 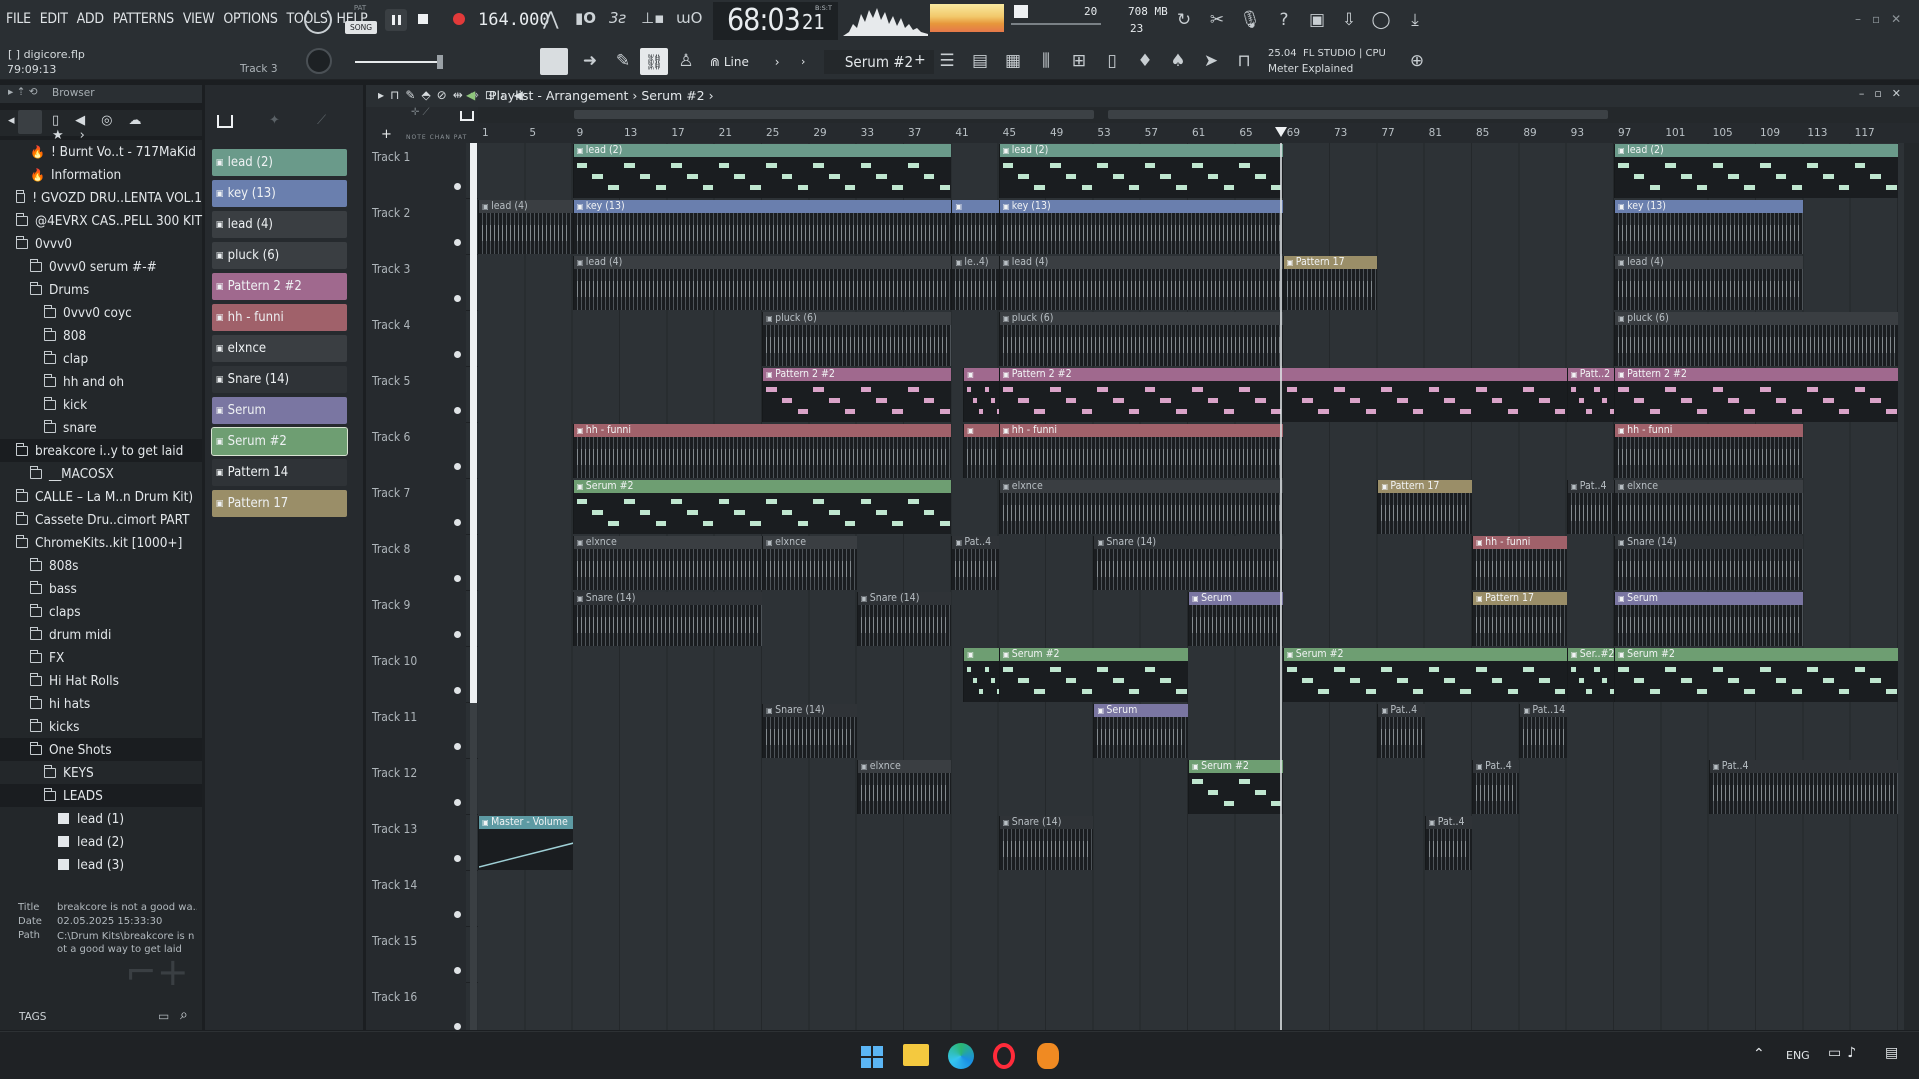 What do you see at coordinates (101, 197) in the screenshot?
I see `browser-item: ! GVOZD DRU..LENTA VOL.1` at bounding box center [101, 197].